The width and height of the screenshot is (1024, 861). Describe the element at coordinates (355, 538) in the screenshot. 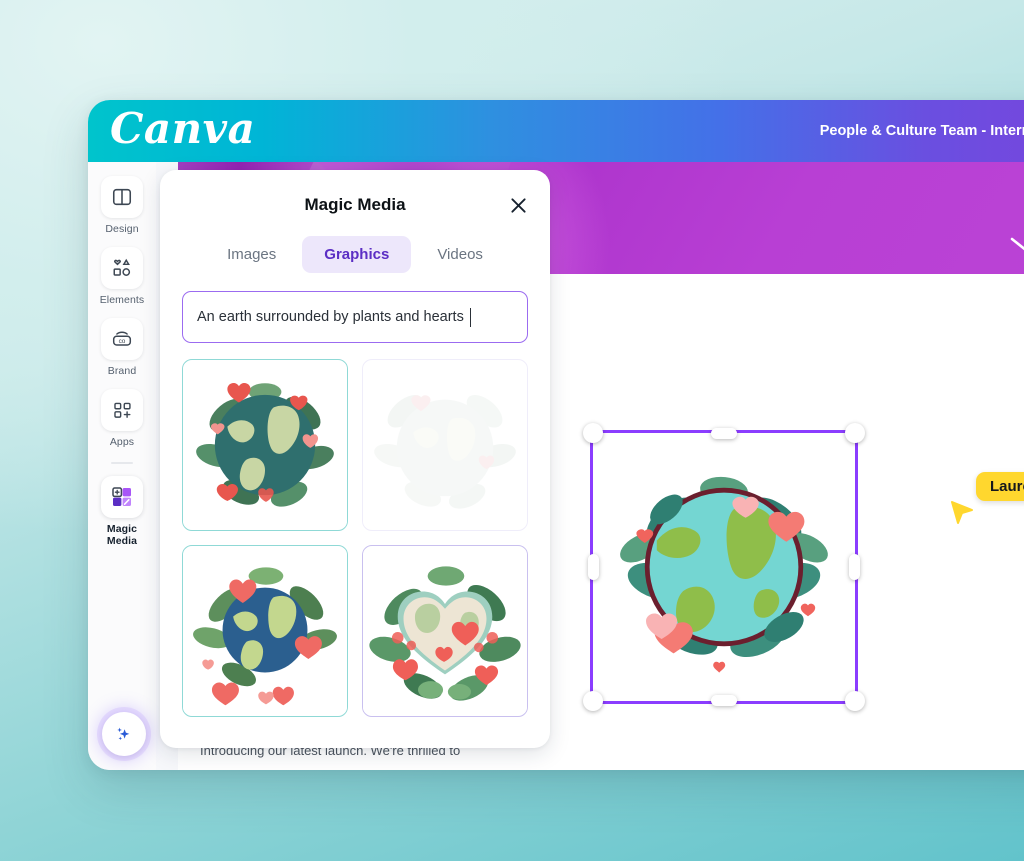

I see `generated-results-grid` at that location.